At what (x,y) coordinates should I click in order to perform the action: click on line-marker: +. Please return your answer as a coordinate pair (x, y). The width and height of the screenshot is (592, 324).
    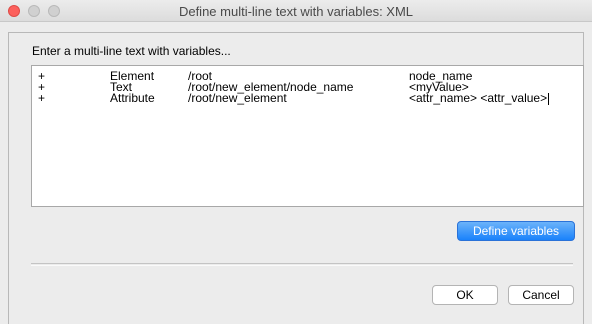
    Looking at the image, I should click on (42, 98).